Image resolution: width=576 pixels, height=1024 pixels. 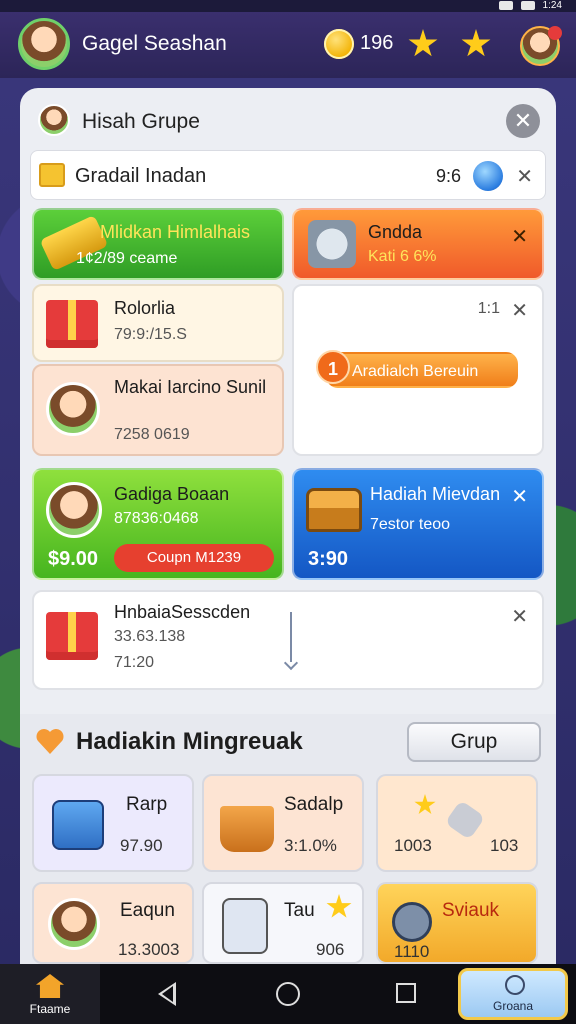 What do you see at coordinates (504, 845) in the screenshot?
I see `tile-value-secondary: 103` at bounding box center [504, 845].